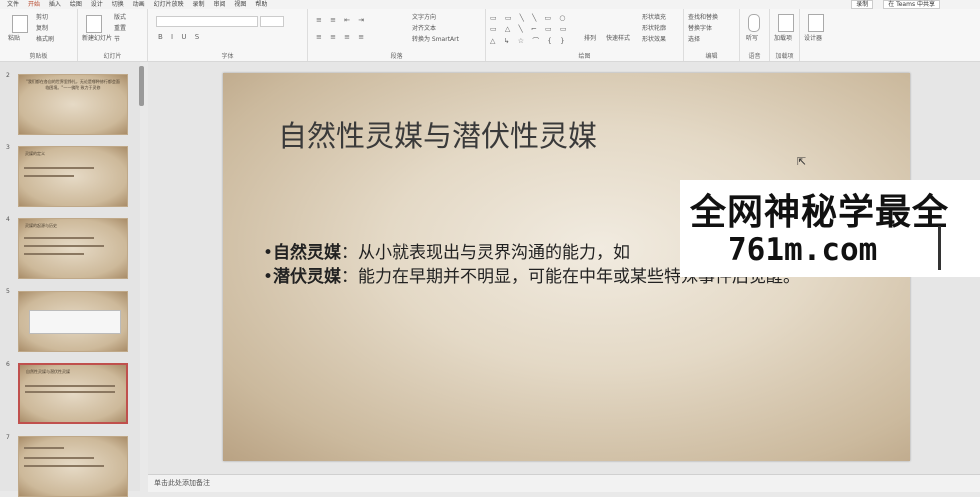 The image size is (980, 497). I want to click on text-direction-button: 文字方向, so click(424, 18).